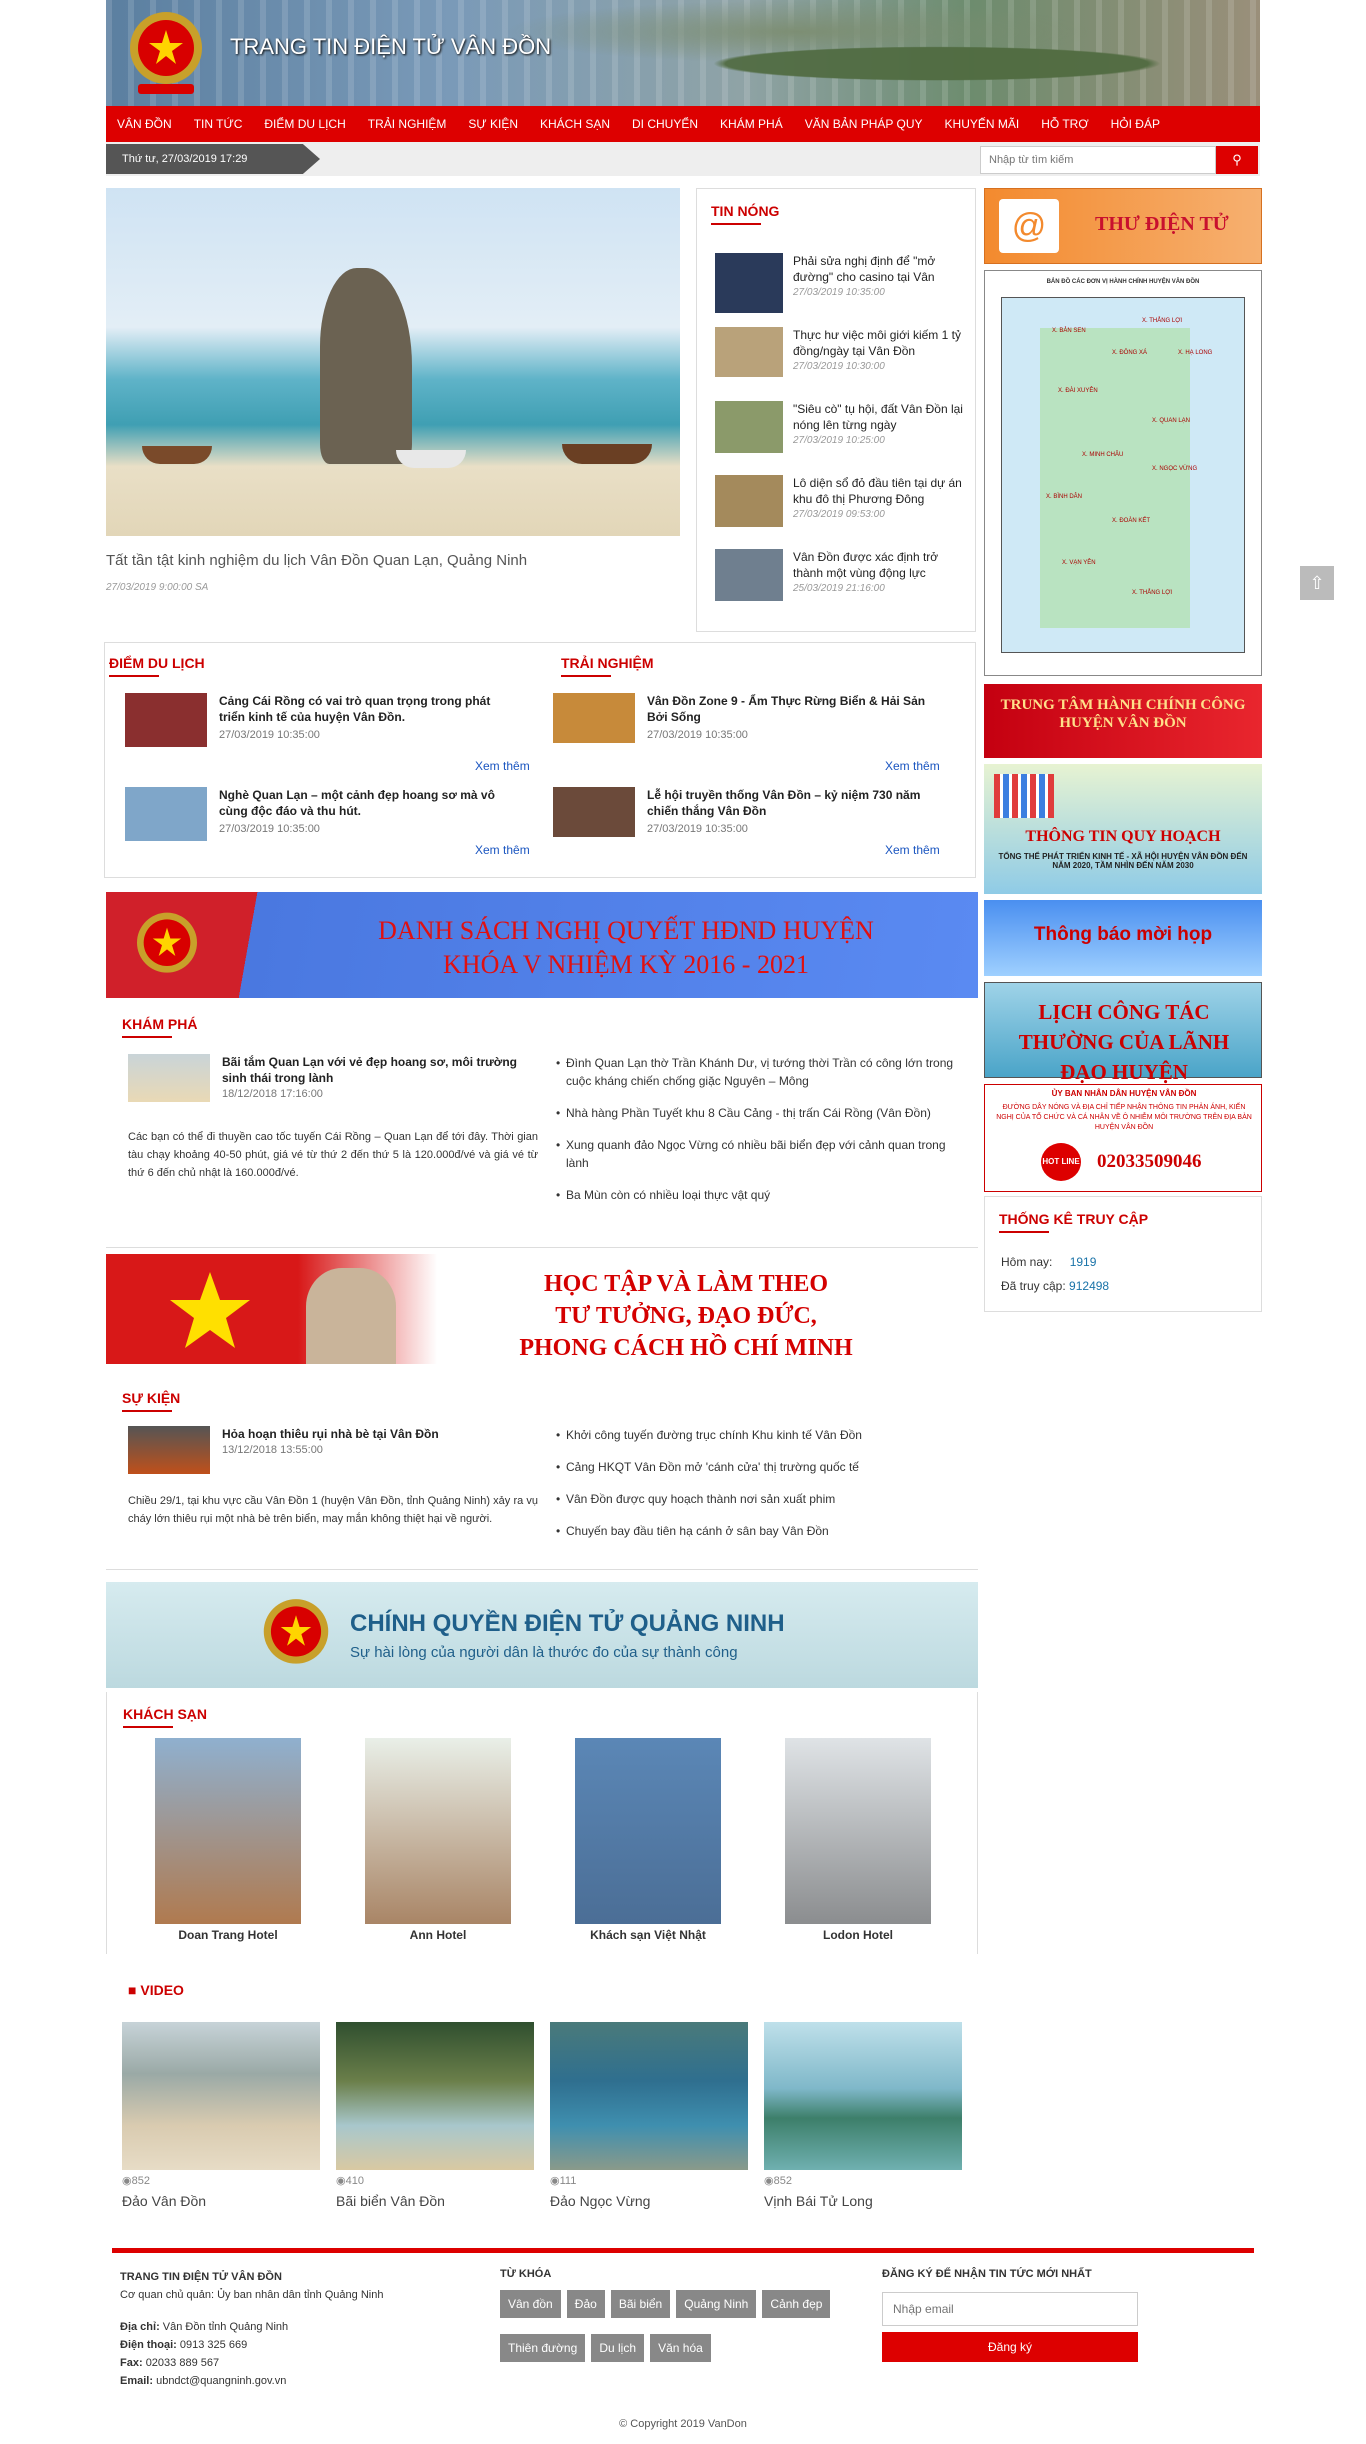 The width and height of the screenshot is (1366, 2444). I want to click on search-input, so click(1098, 160).